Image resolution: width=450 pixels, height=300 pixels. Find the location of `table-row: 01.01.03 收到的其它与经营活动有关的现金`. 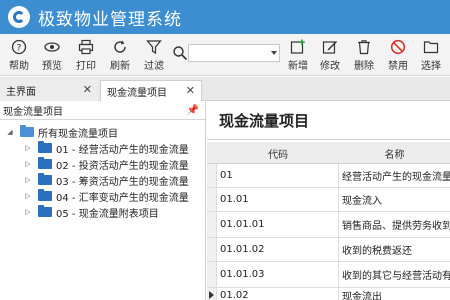

table-row: 01.01.03 收到的其它与经营活动有关的现金 is located at coordinates (328, 275).